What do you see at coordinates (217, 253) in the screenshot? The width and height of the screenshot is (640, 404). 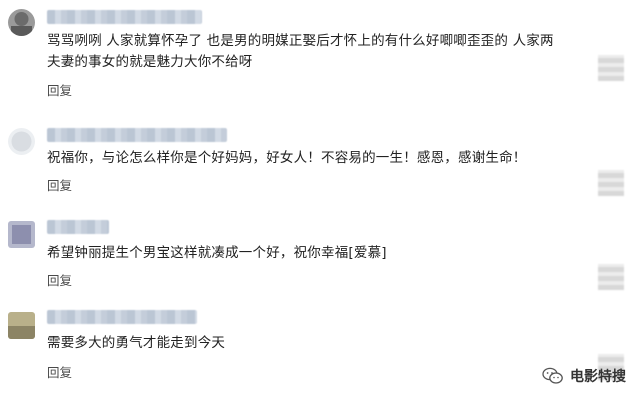 I see `comment-text: 希望钟丽提生个男宝这样就凑成一个好，祝你幸福[爱慕]` at bounding box center [217, 253].